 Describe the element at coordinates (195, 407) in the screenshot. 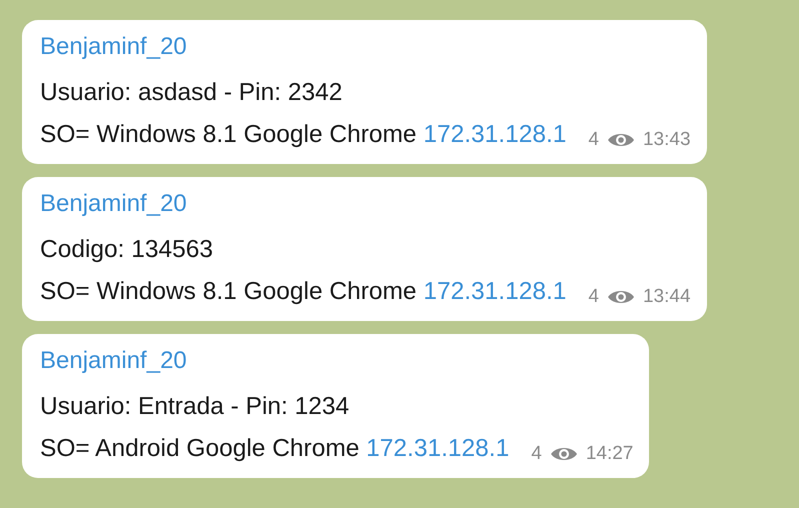

I see `message-text: Usuario: Entrada - Pin: 1234` at that location.